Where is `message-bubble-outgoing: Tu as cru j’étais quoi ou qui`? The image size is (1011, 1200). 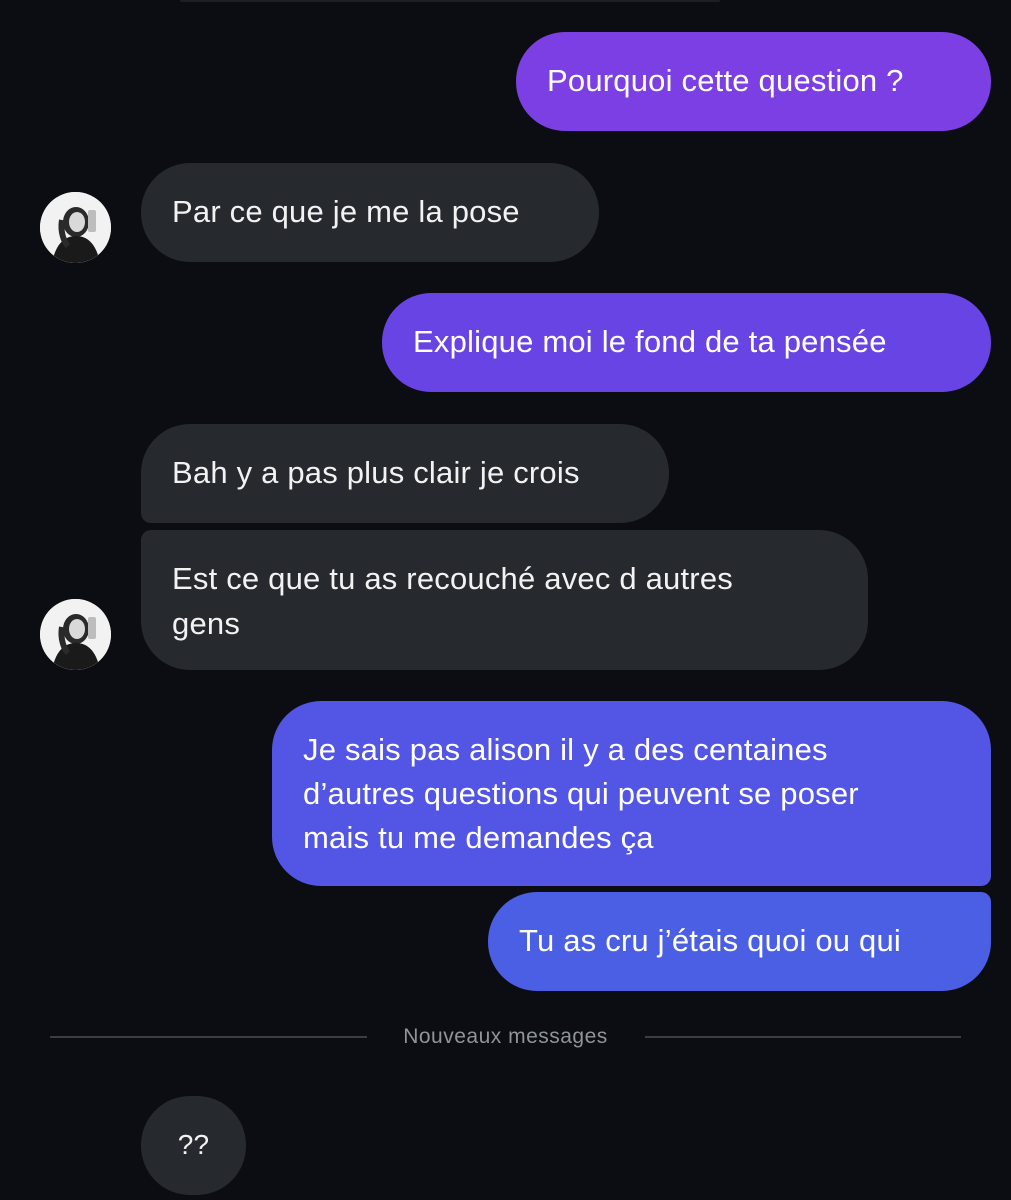 message-bubble-outgoing: Tu as cru j’étais quoi ou qui is located at coordinates (739, 941).